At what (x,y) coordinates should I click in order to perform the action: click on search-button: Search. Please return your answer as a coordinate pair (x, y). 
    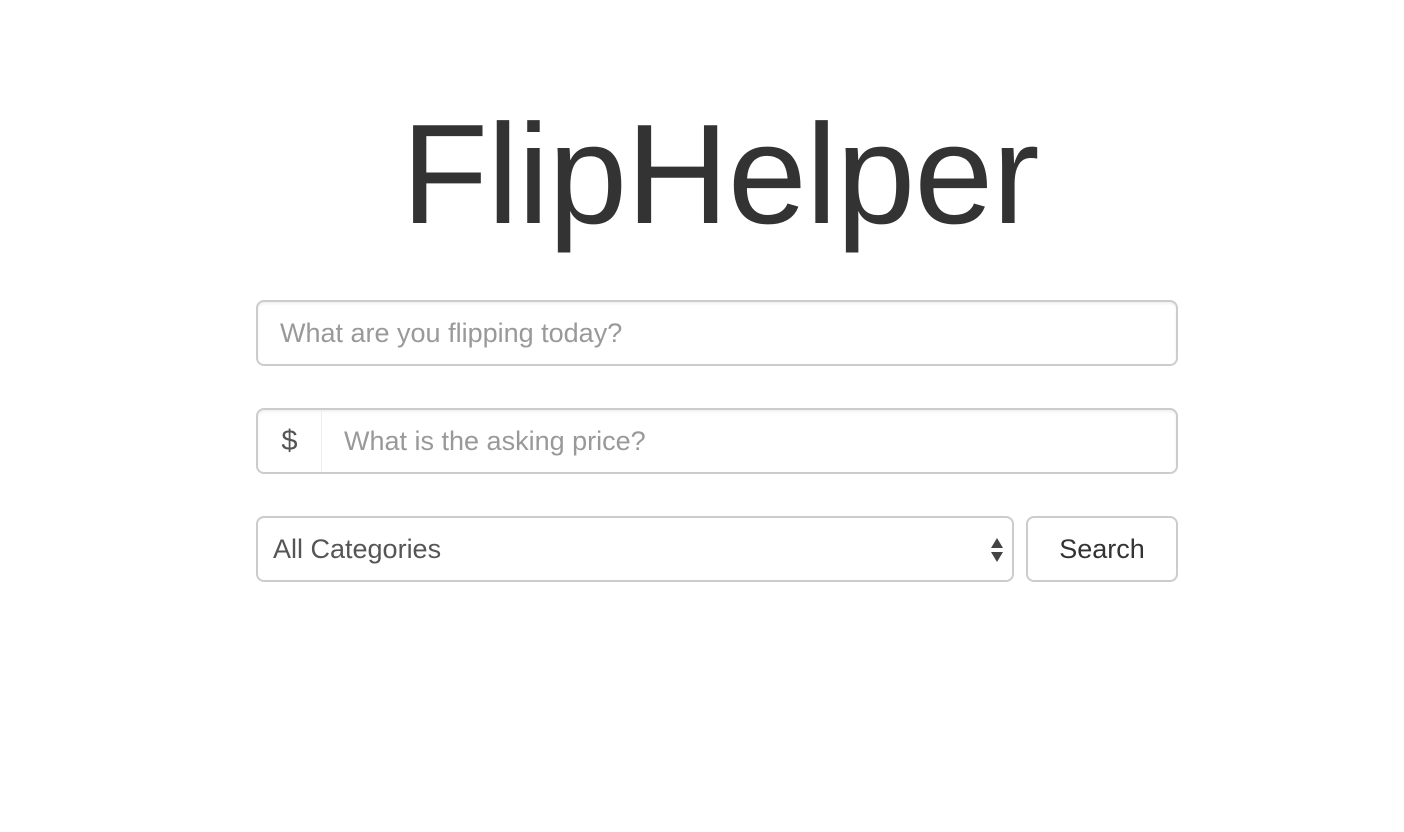
    Looking at the image, I should click on (1102, 549).